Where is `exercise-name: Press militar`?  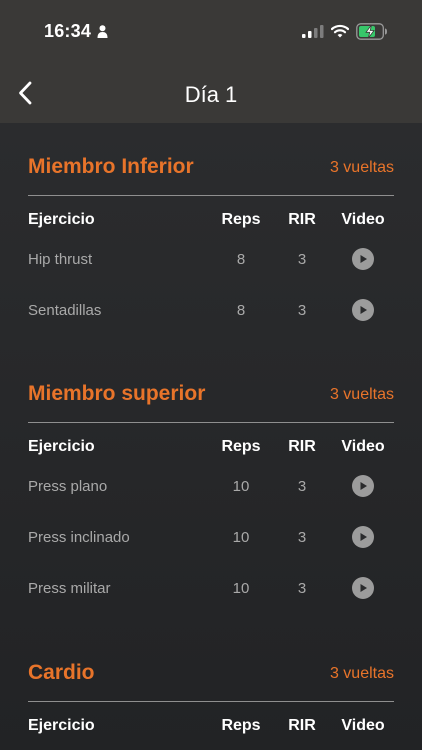 exercise-name: Press militar is located at coordinates (69, 588).